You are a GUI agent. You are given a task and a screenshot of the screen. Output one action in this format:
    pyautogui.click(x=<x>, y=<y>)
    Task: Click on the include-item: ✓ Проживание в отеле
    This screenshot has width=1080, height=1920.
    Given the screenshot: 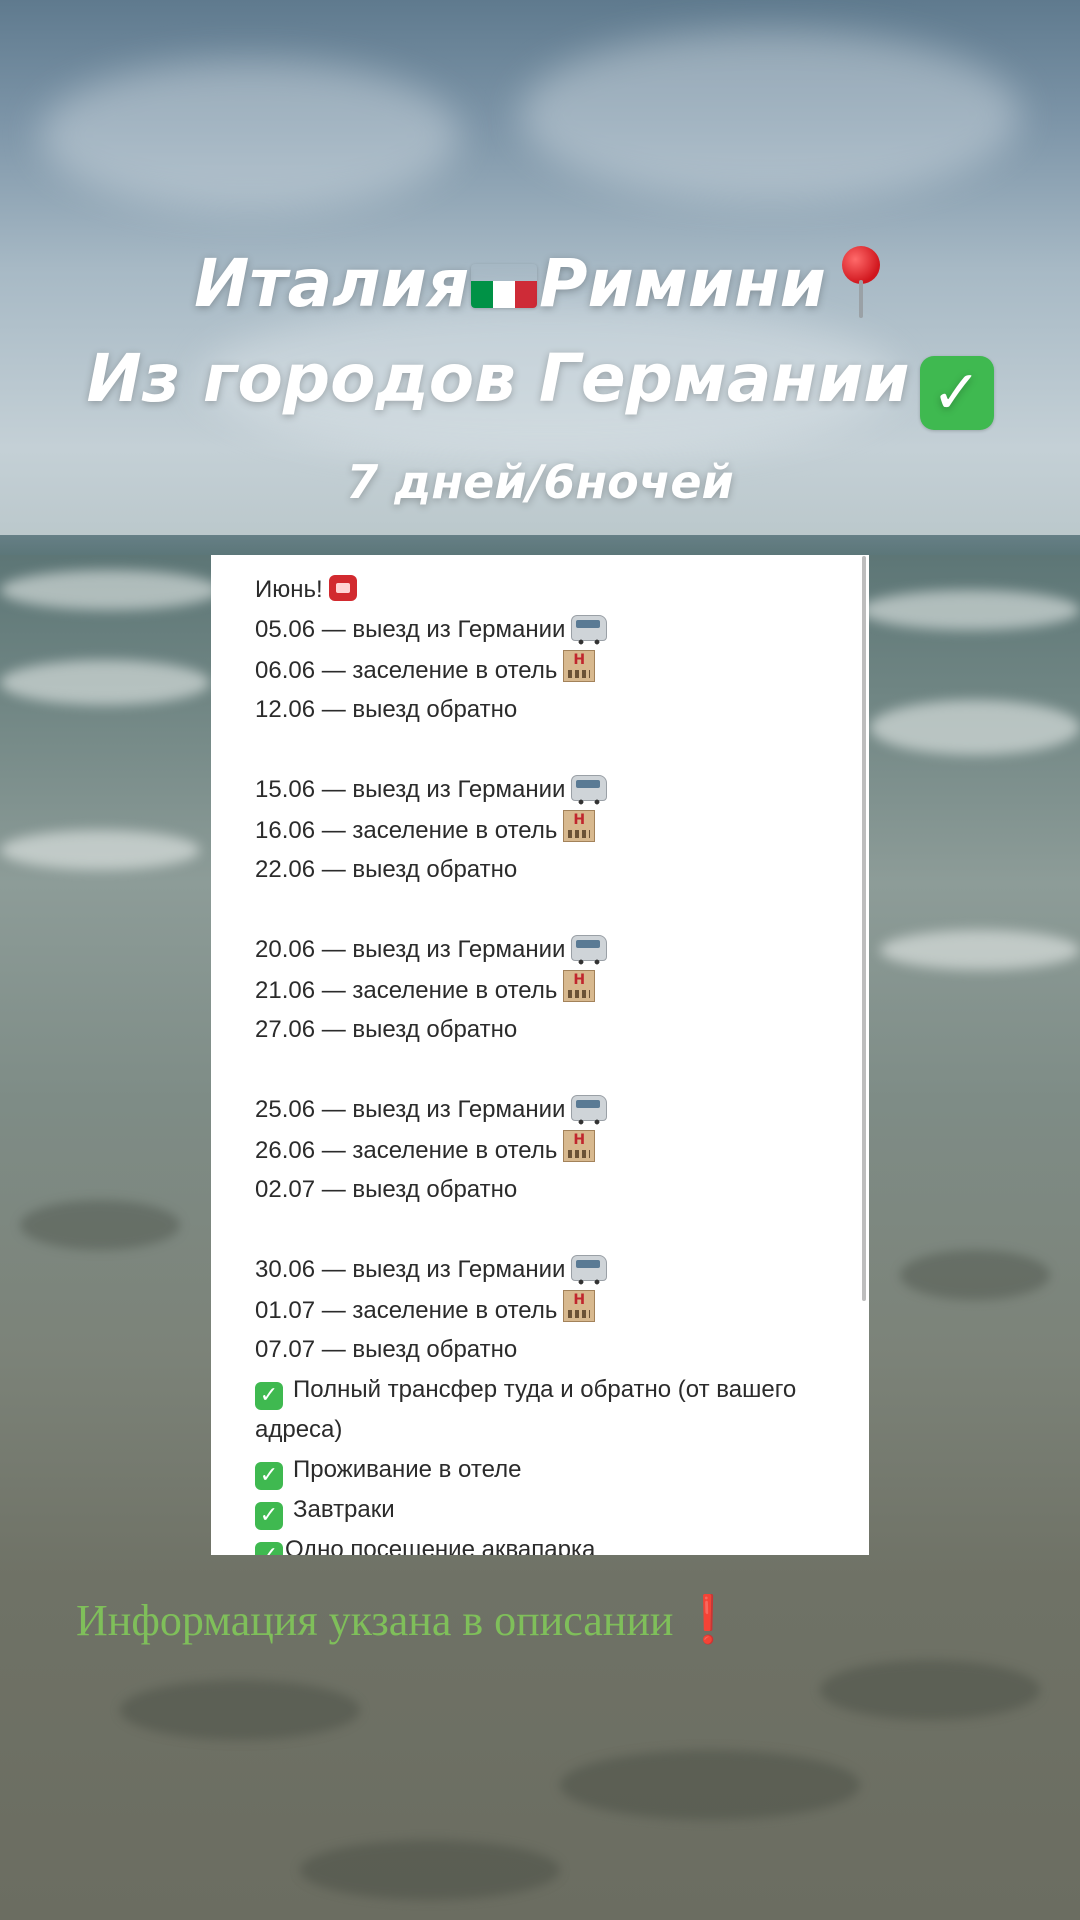 What is the action you would take?
    pyautogui.click(x=542, y=1470)
    